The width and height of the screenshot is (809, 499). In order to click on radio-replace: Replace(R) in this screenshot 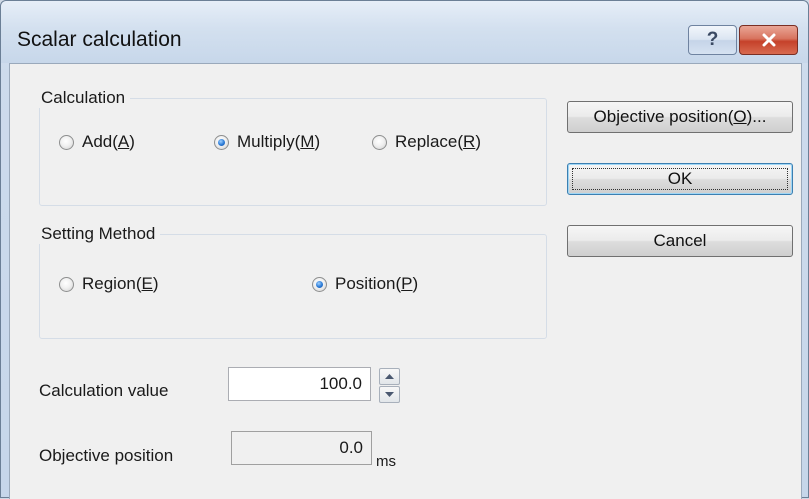, I will do `click(426, 142)`.